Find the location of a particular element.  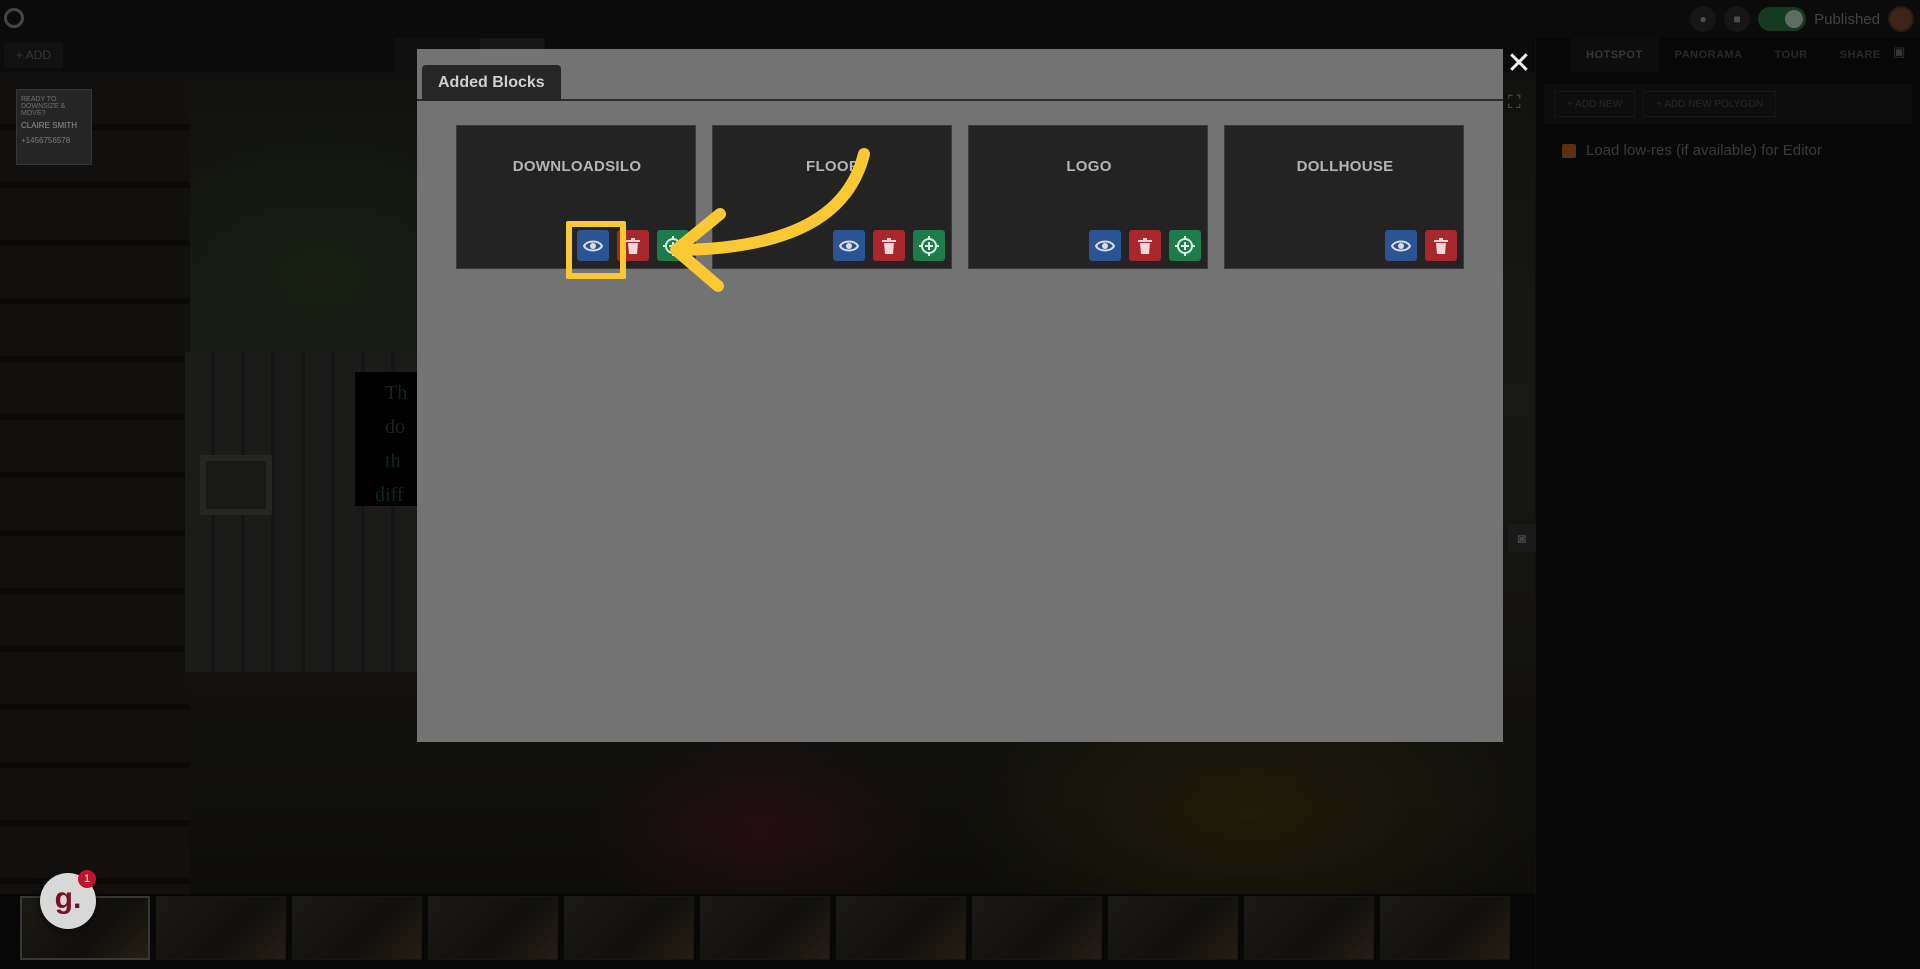

tutorial-arrow is located at coordinates (770, 220).